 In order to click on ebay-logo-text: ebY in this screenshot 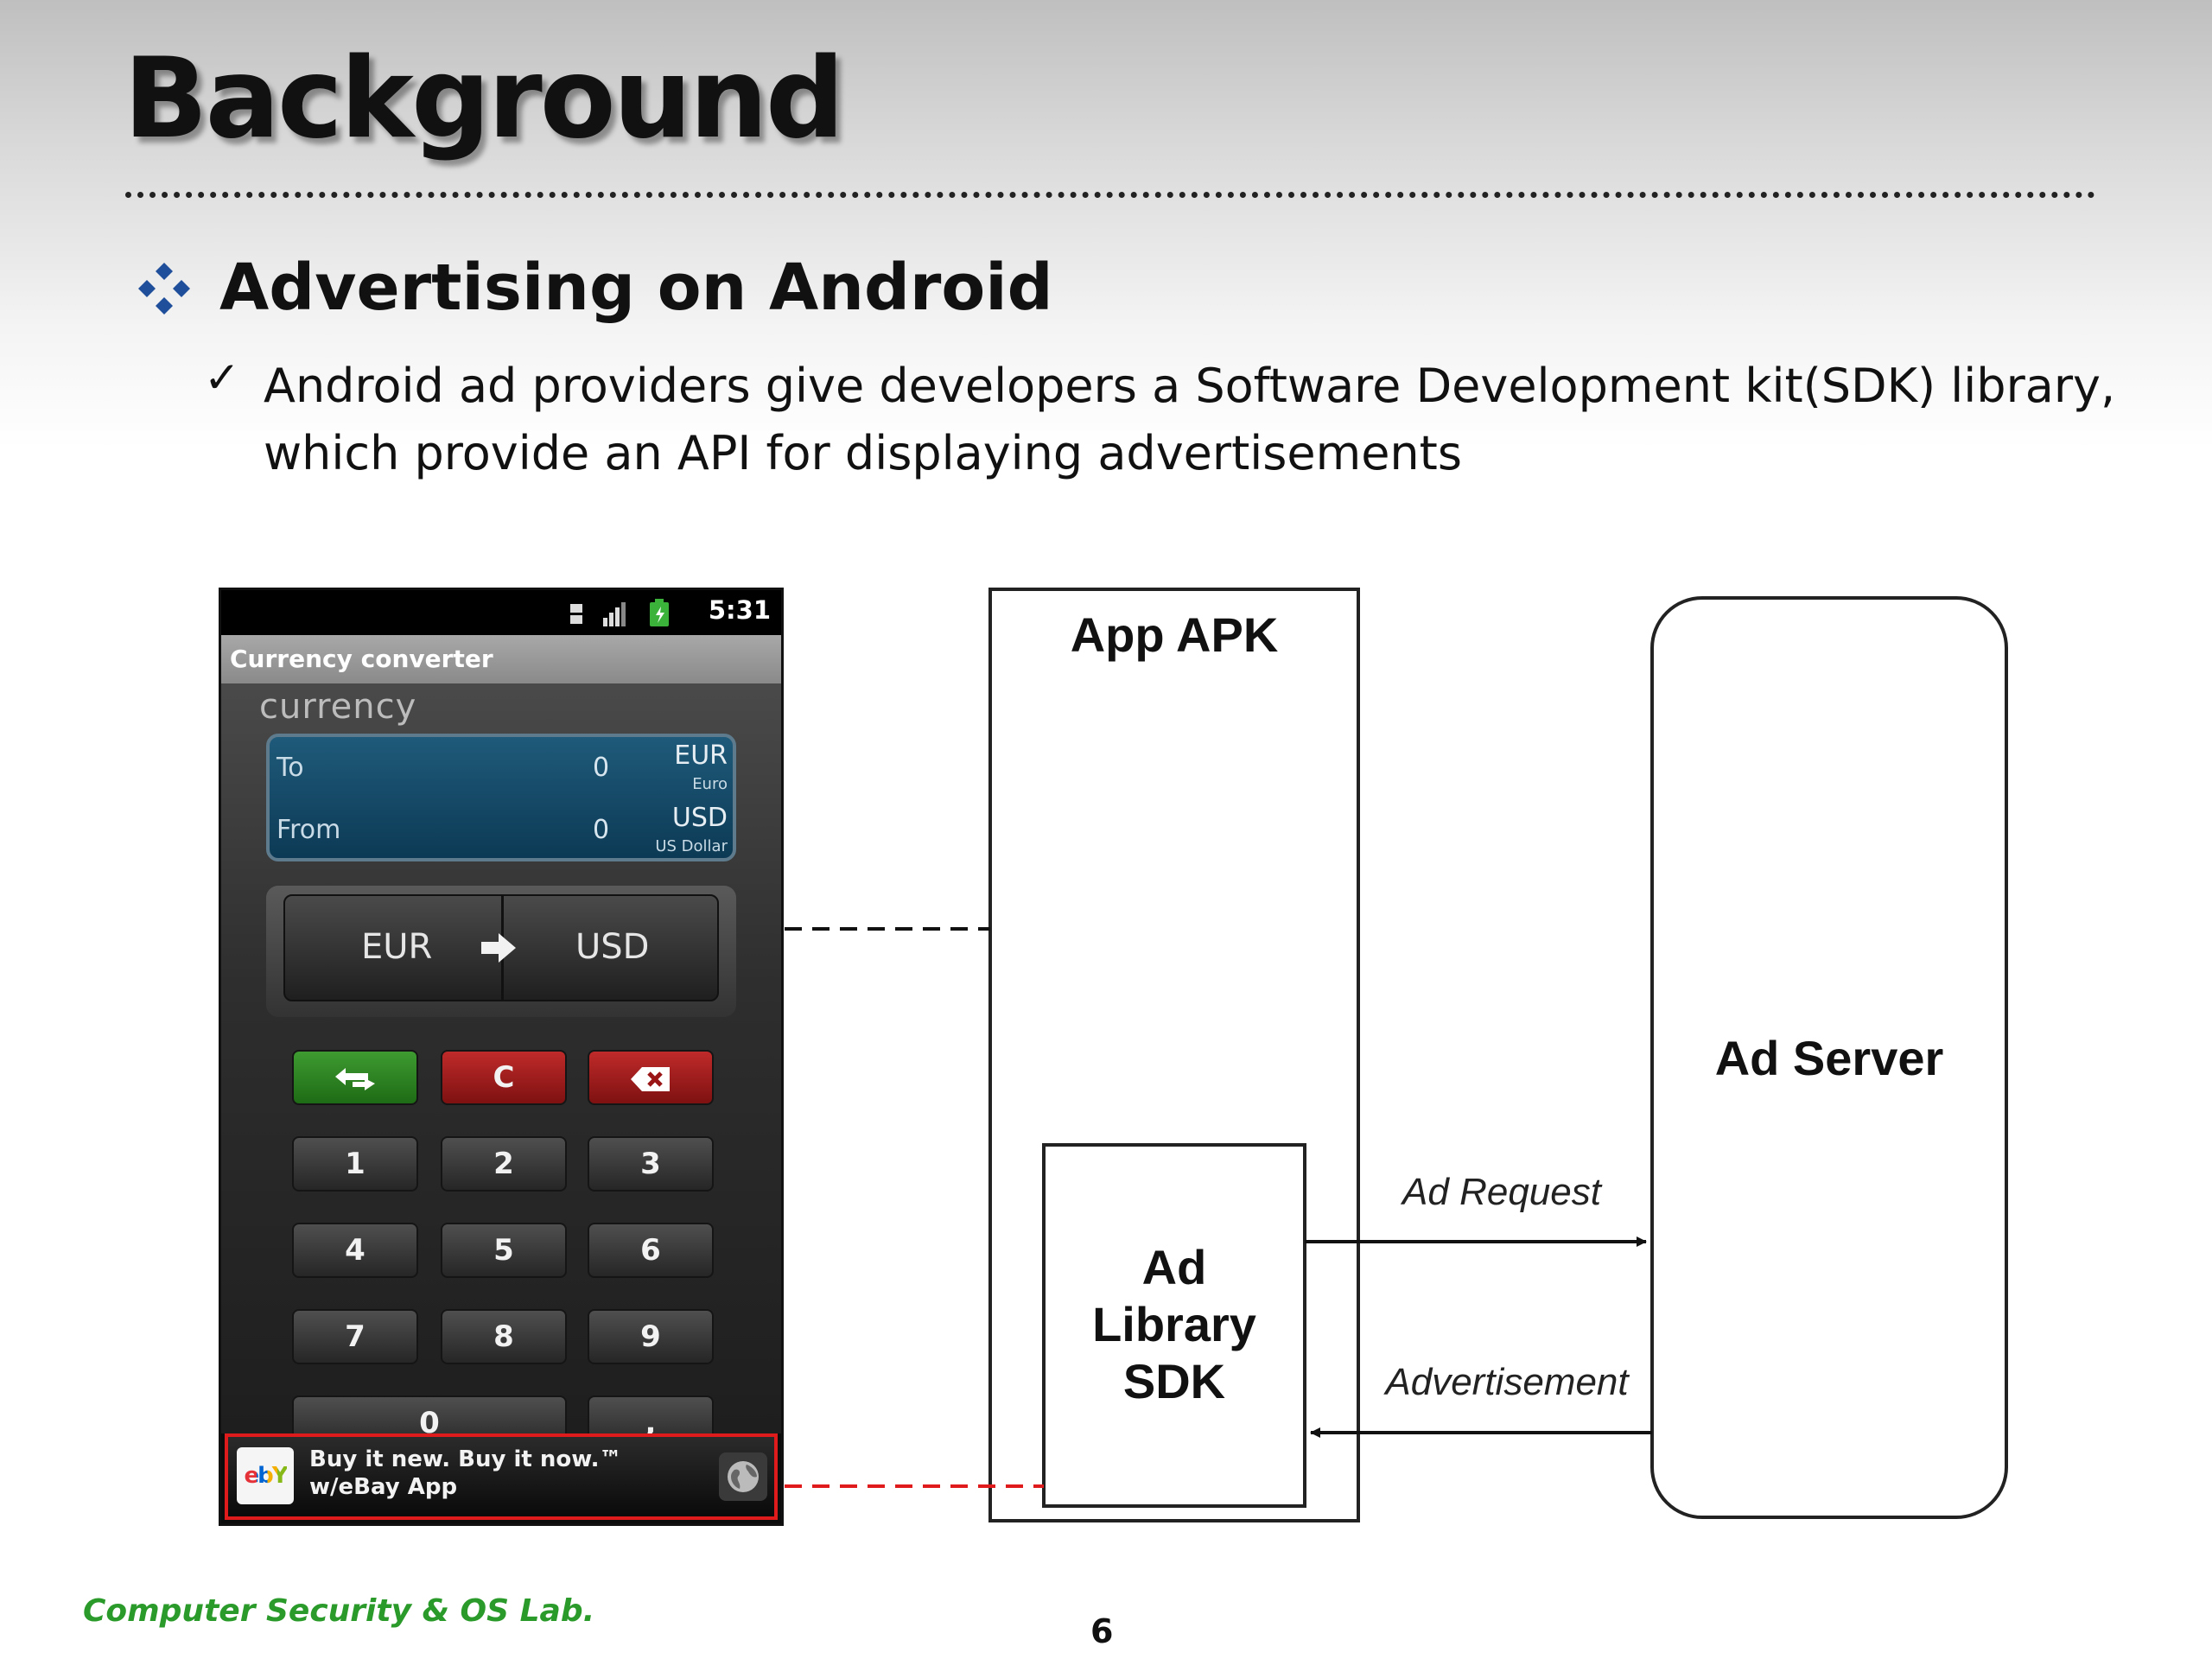, I will do `click(266, 1476)`.